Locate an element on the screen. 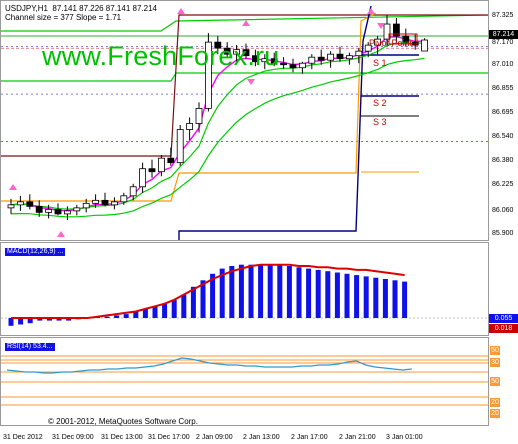  time-tick: 2 Jan 13:00 is located at coordinates (261, 437).